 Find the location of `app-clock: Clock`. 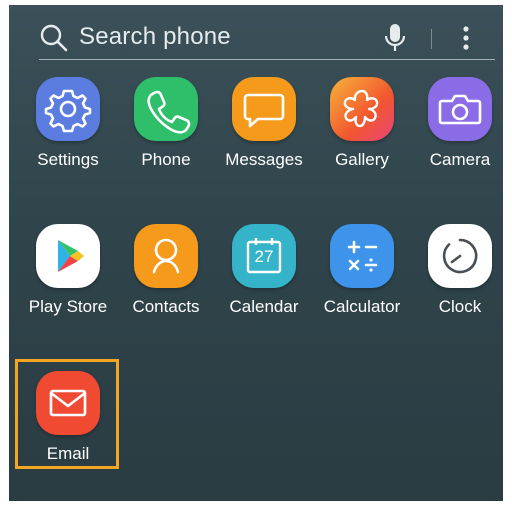

app-clock: Clock is located at coordinates (457, 284).